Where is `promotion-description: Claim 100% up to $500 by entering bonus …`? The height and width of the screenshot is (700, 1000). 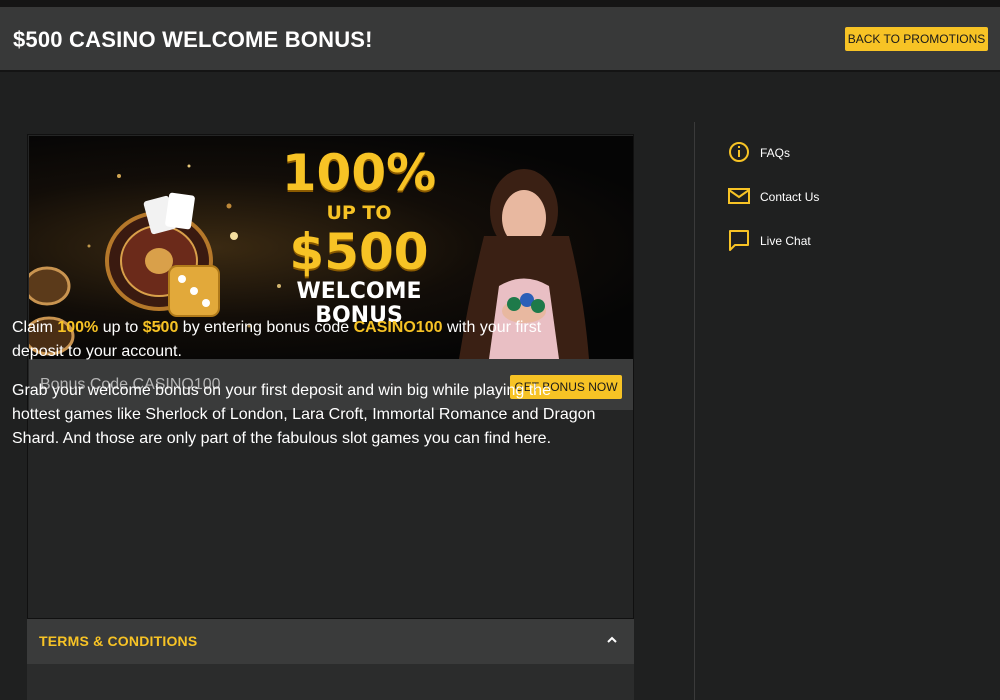
promotion-description: Claim 100% up to $500 by entering bonus … is located at coordinates (304, 391).